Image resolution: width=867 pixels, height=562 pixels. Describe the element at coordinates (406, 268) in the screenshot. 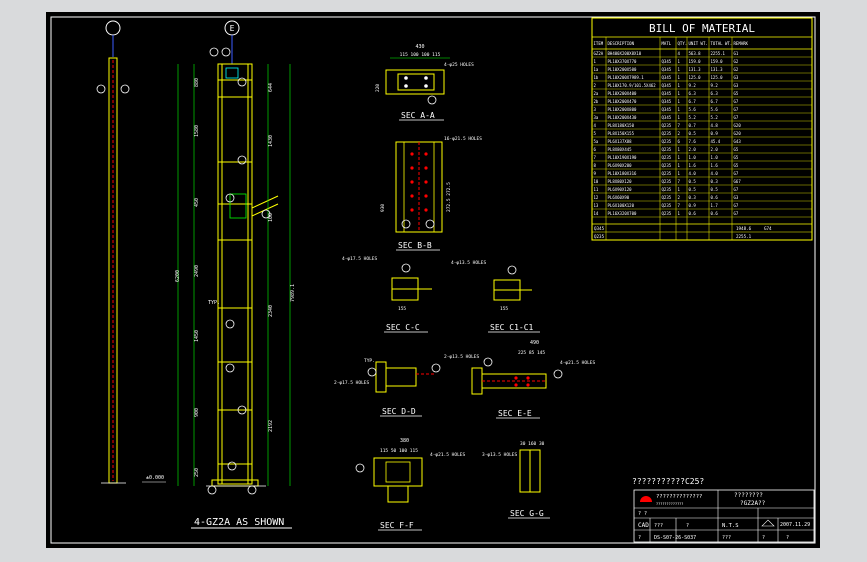

I see `sec-c-tag` at that location.